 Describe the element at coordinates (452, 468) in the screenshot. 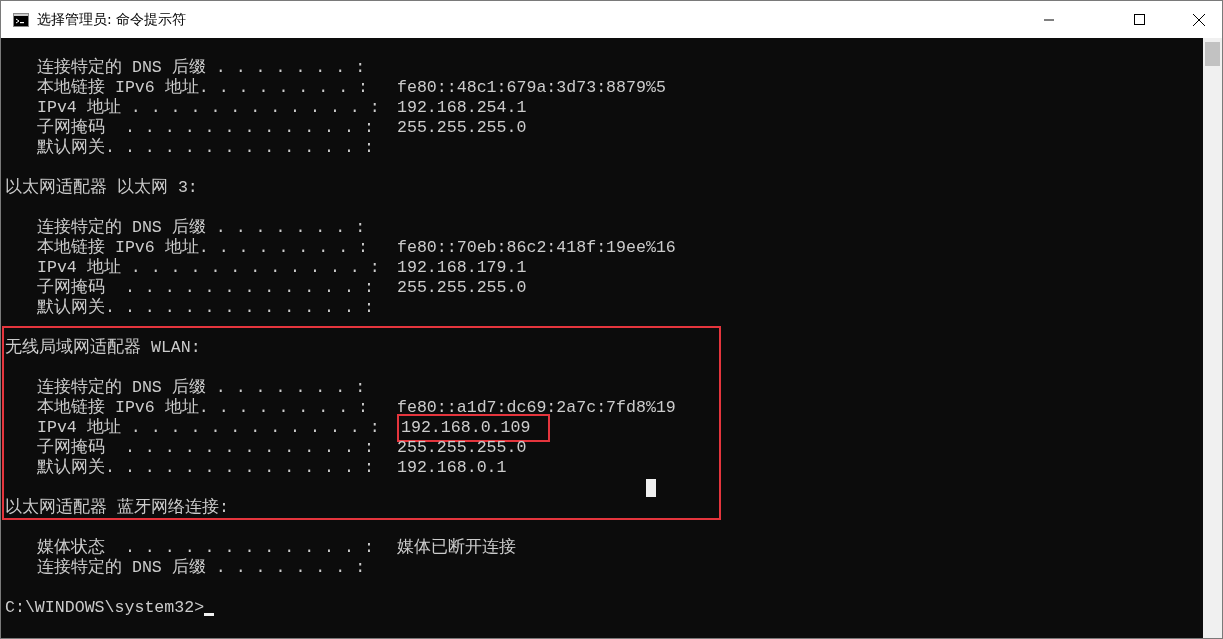

I see `property-value: 192.168.0.1` at that location.